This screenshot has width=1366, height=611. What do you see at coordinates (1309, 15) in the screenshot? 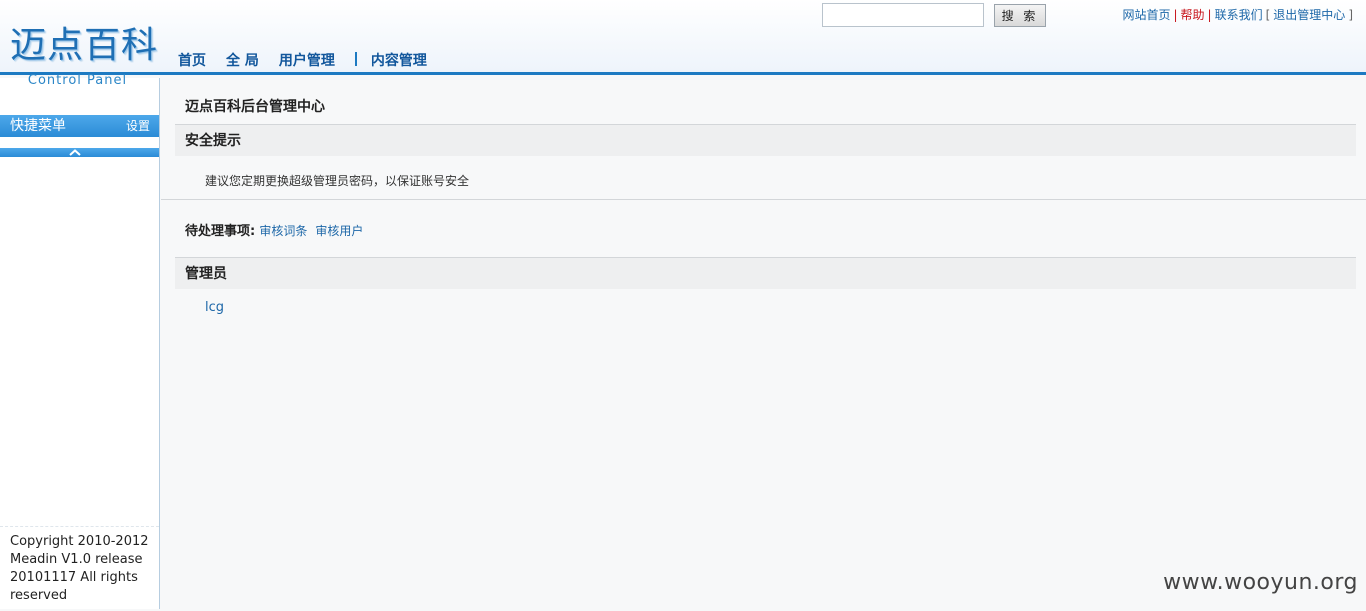
I see `logout-link: 退出管理中心` at bounding box center [1309, 15].